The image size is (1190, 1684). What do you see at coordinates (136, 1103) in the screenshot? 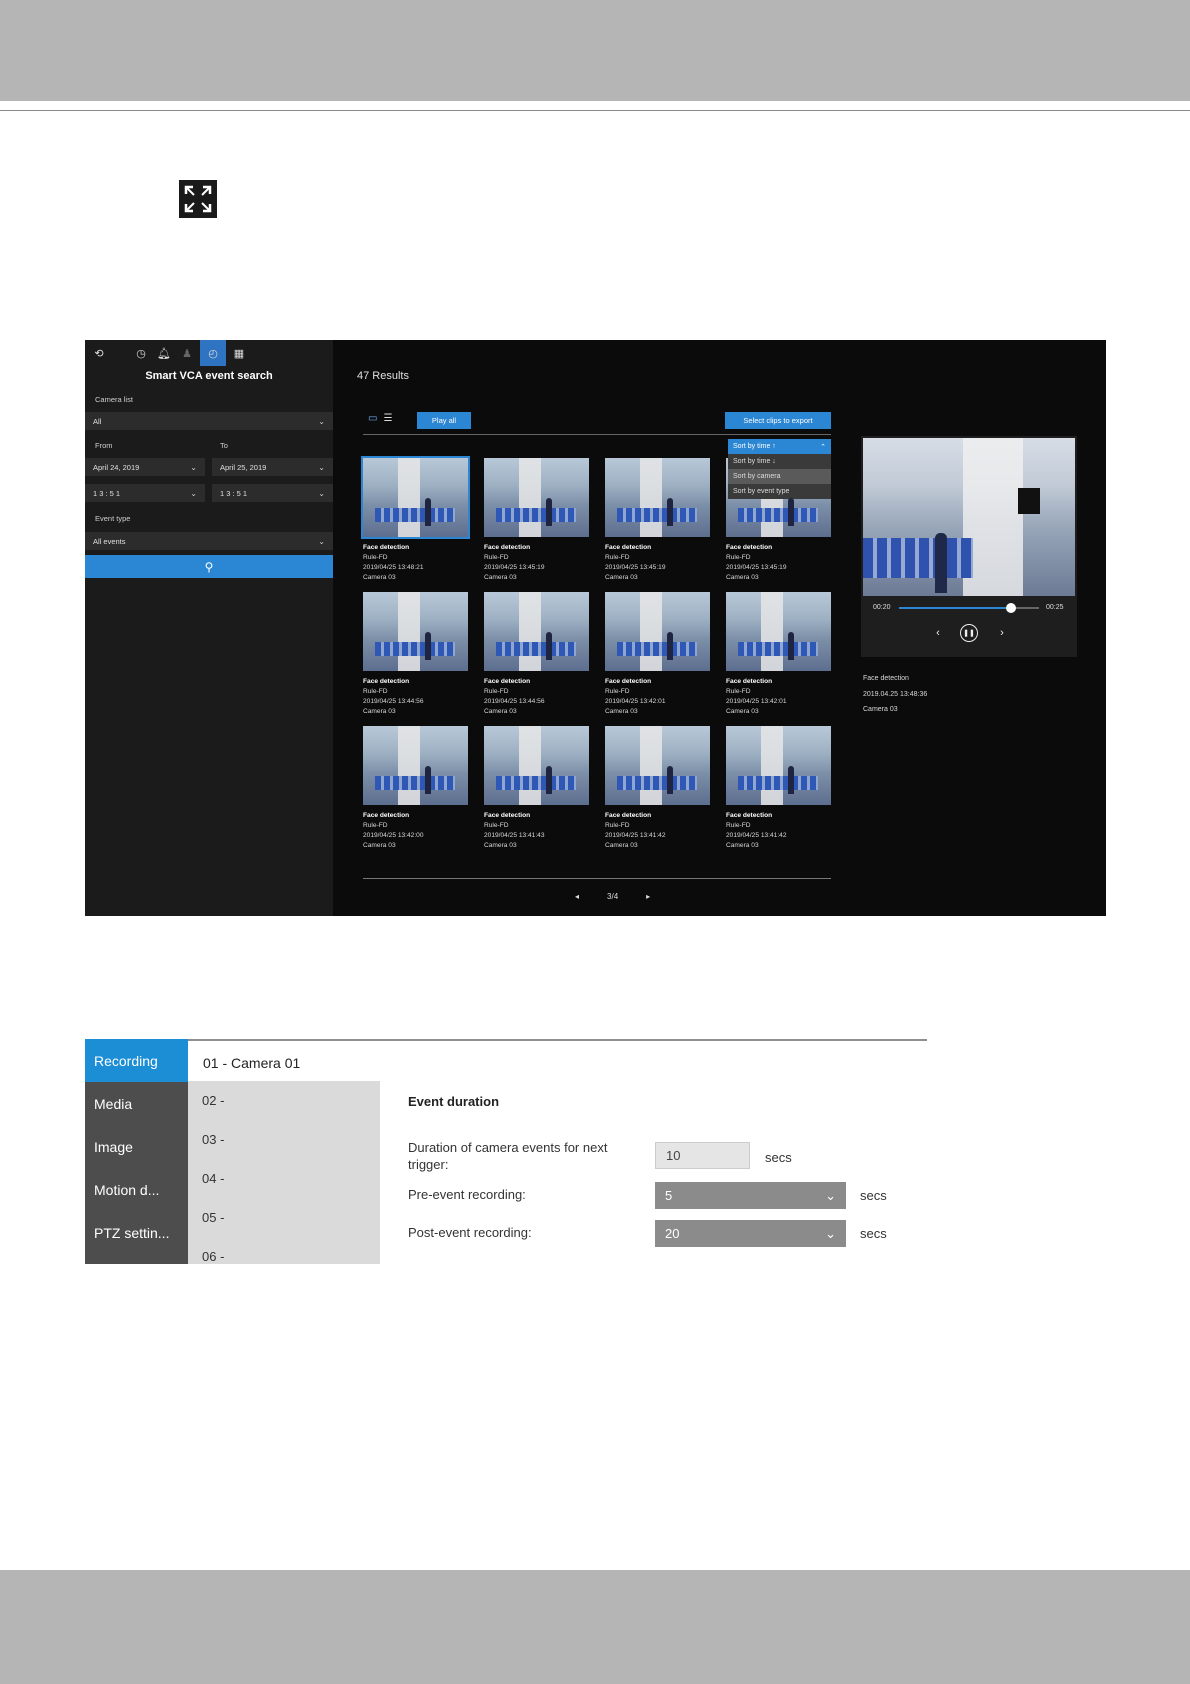
I see `sidebar-item-media: Media` at bounding box center [136, 1103].